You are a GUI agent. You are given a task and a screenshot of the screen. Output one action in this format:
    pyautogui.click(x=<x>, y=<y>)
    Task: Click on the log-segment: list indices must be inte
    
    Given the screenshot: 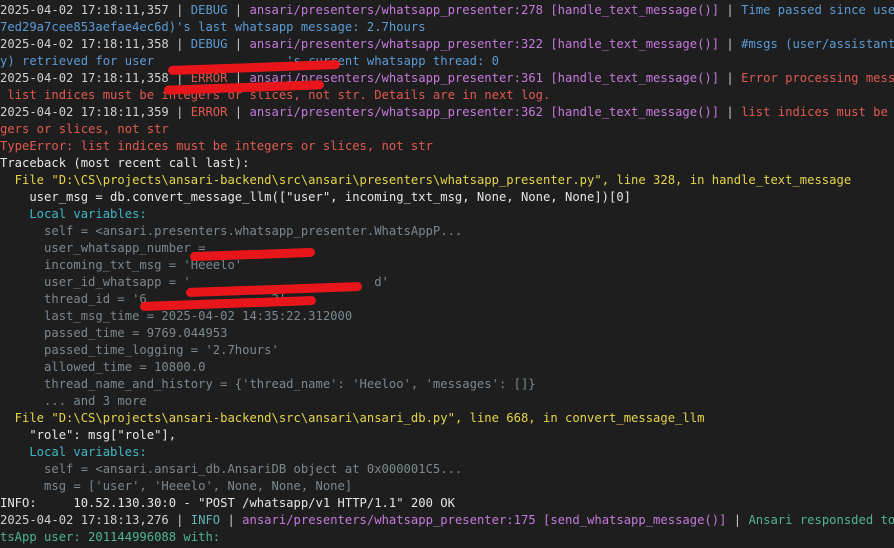 What is the action you would take?
    pyautogui.click(x=814, y=112)
    